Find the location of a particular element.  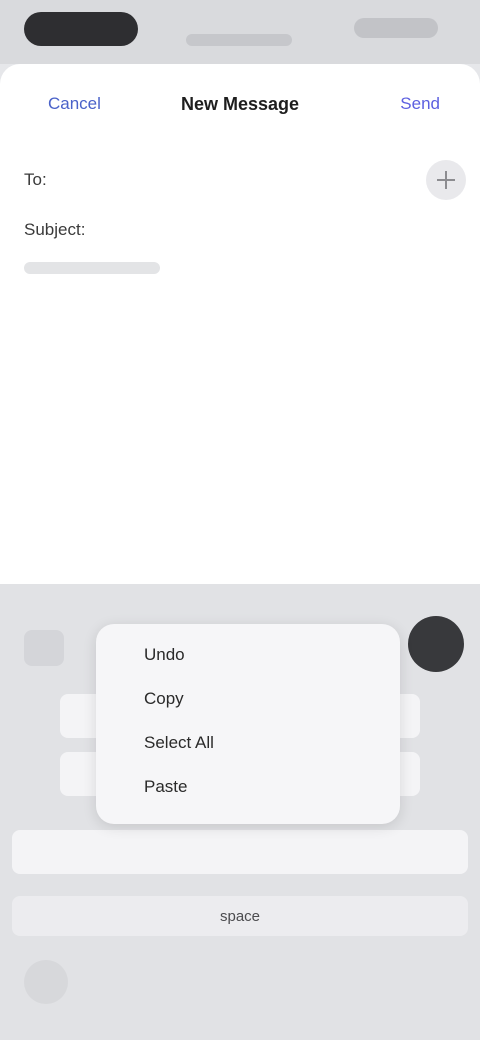

keyboard-left-key is located at coordinates (44, 648).